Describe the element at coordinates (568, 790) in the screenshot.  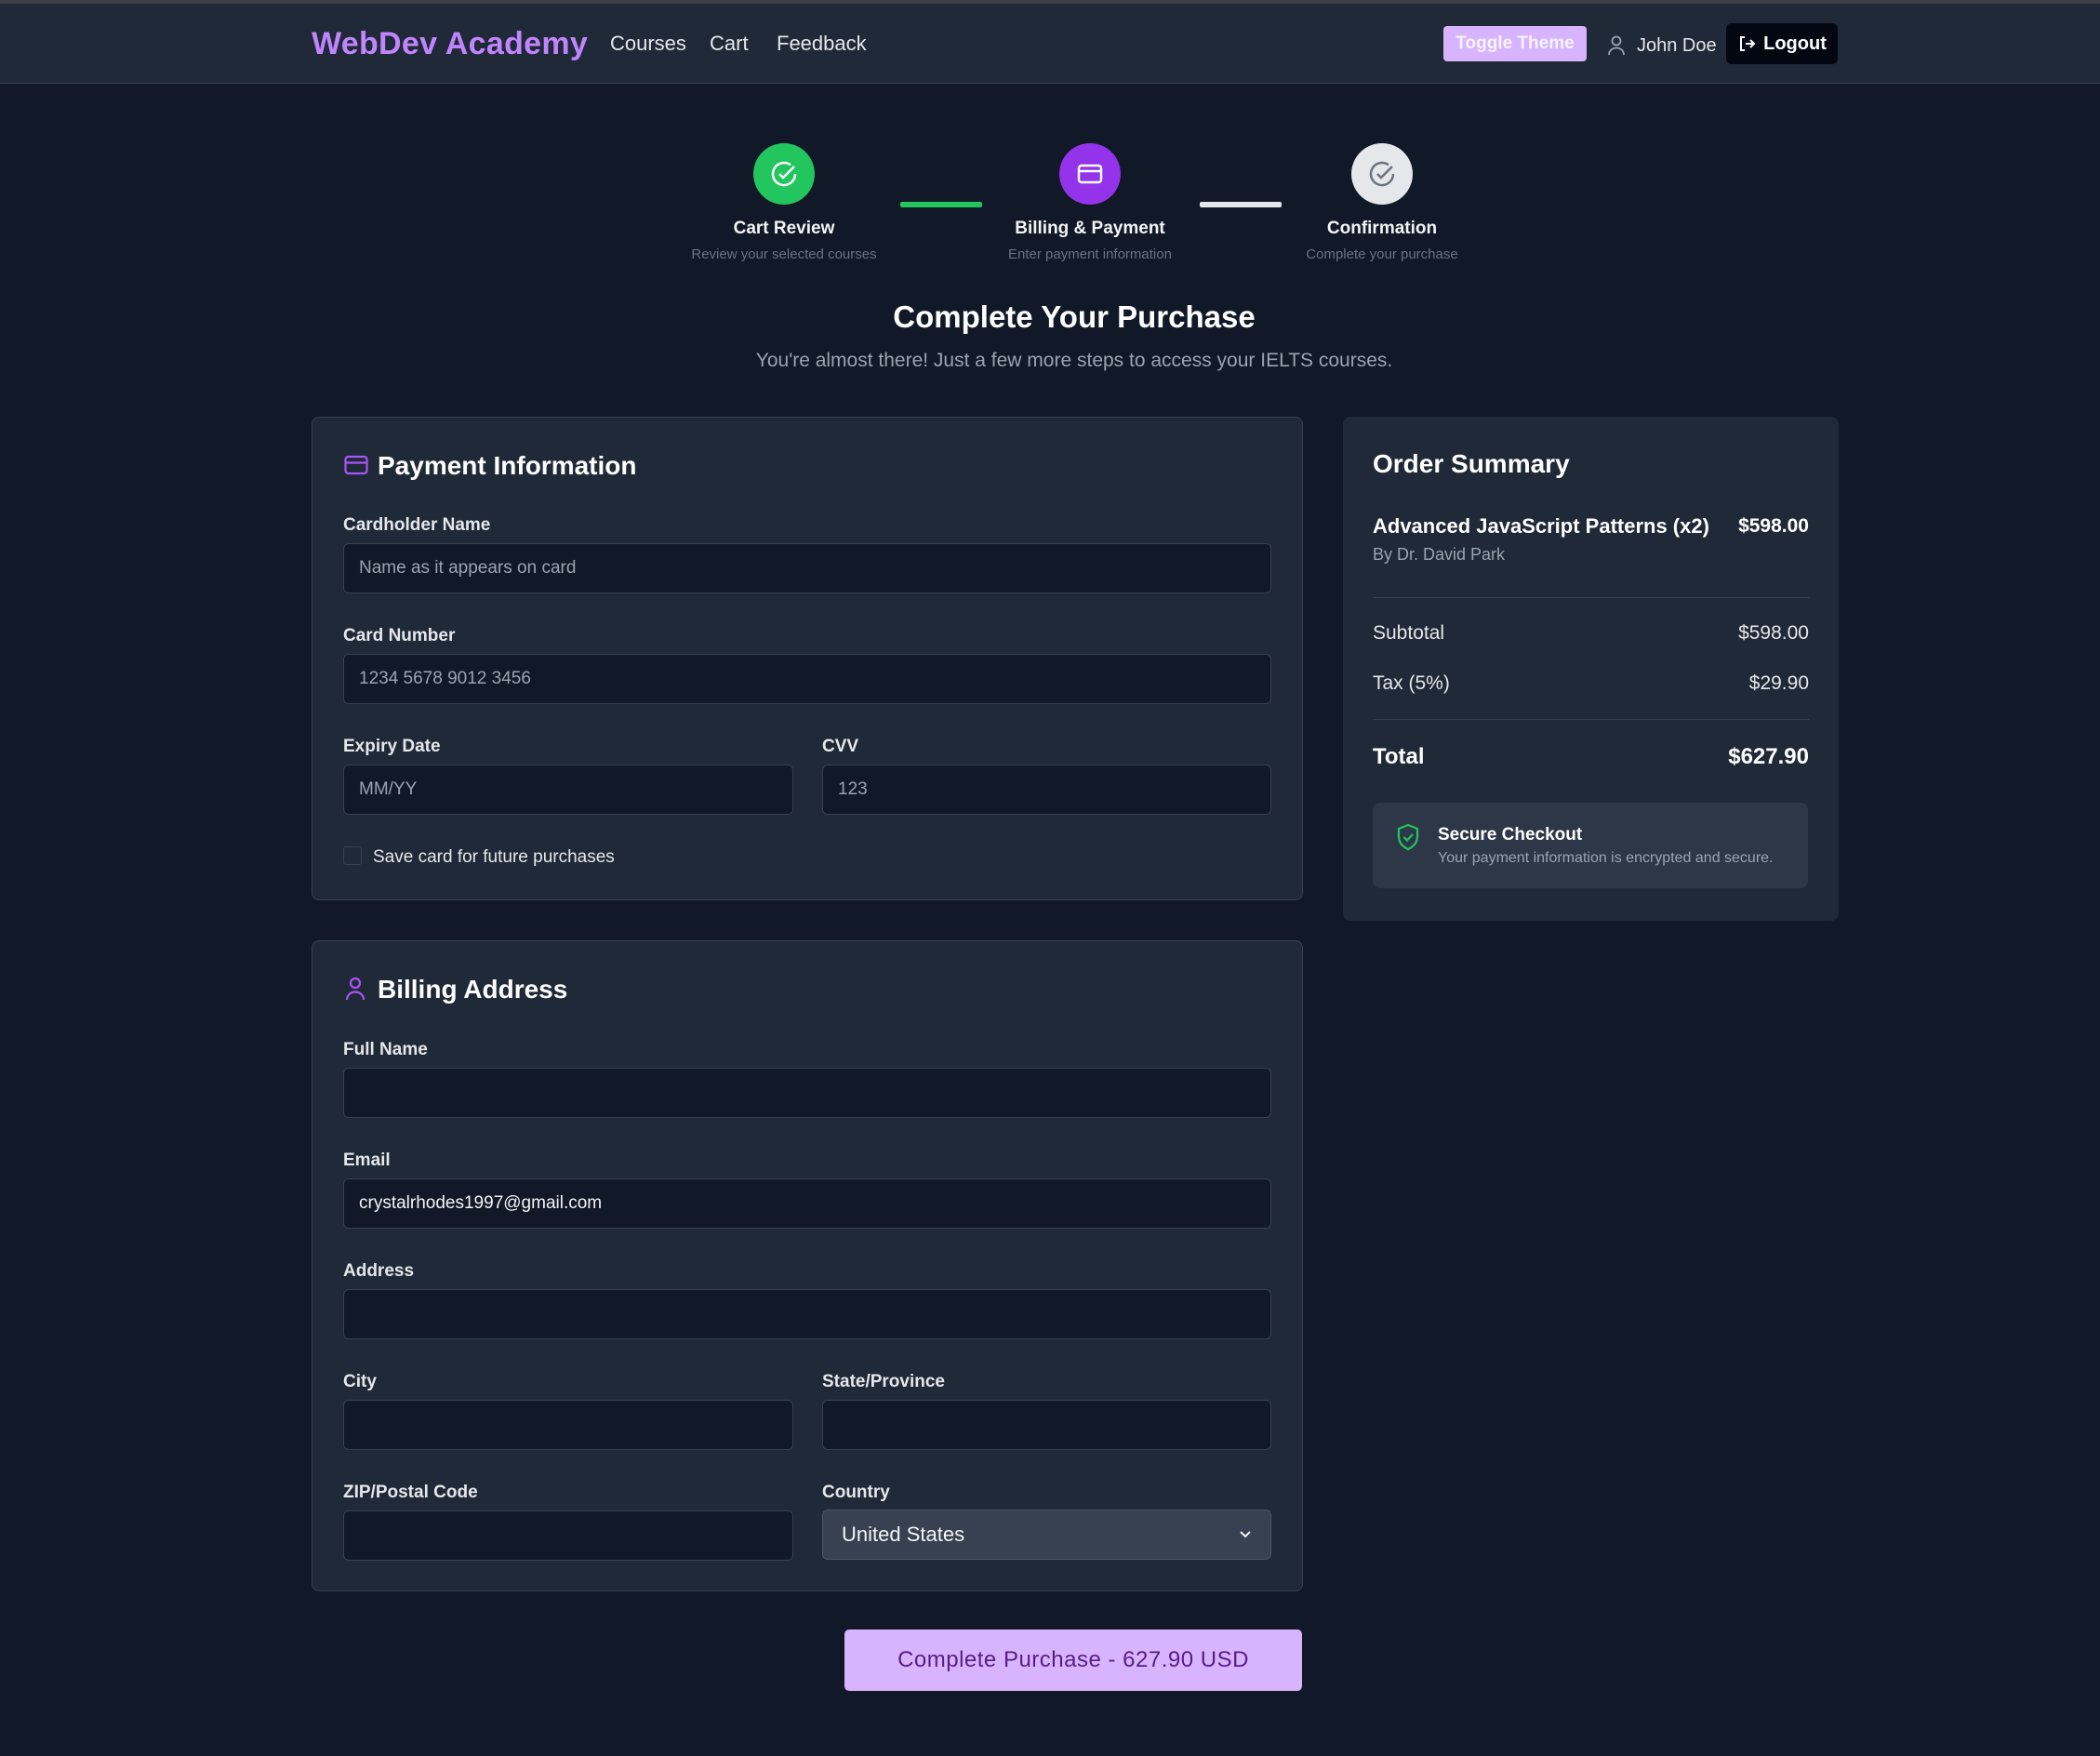
I see `expiry-date-input` at that location.